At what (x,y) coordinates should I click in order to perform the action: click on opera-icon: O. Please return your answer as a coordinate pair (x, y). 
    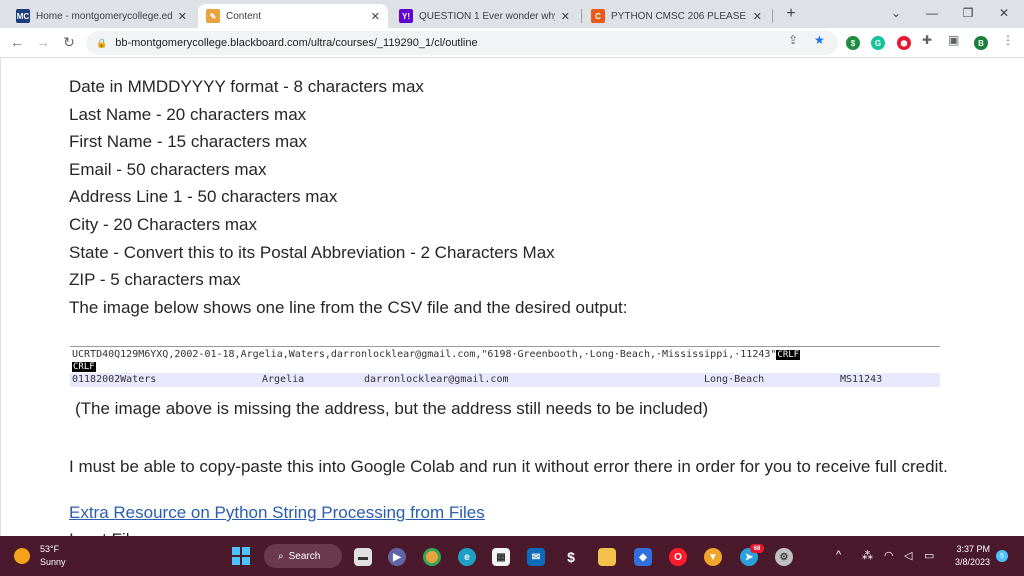
    Looking at the image, I should click on (678, 557).